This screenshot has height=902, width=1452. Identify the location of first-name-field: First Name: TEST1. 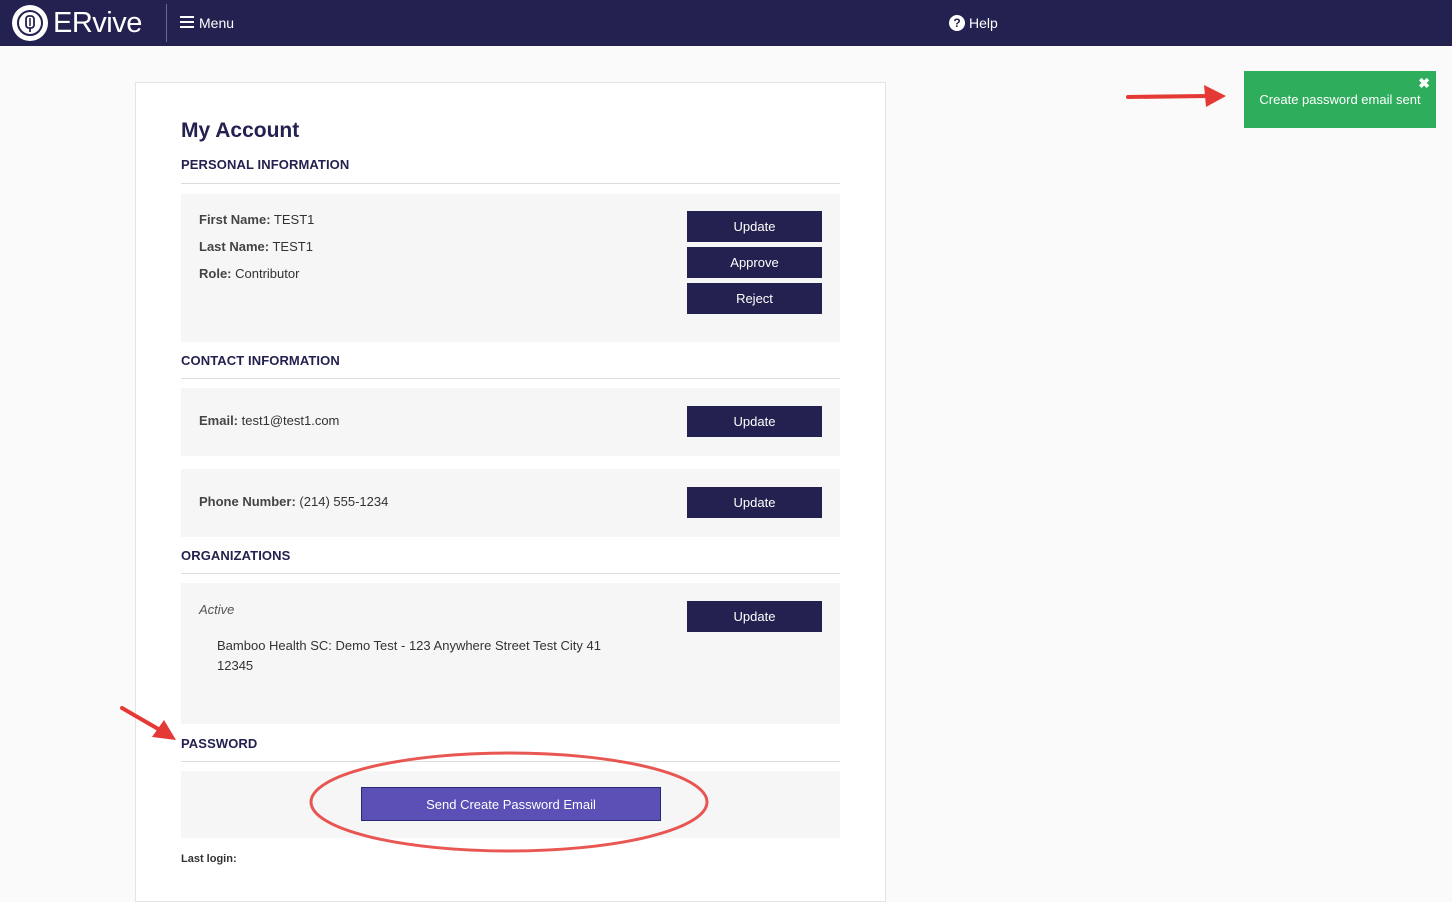
(256, 219).